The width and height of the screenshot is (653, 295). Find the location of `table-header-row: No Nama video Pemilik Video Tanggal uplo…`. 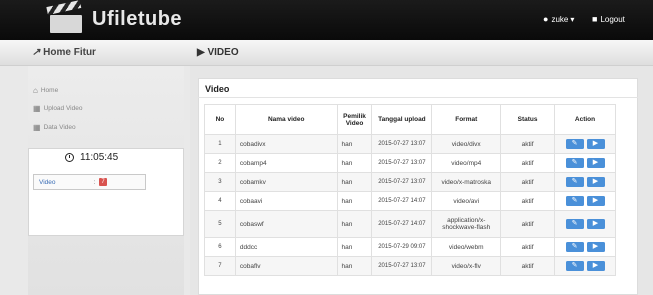

table-header-row: No Nama video Pemilik Video Tanggal uplo… is located at coordinates (410, 119).